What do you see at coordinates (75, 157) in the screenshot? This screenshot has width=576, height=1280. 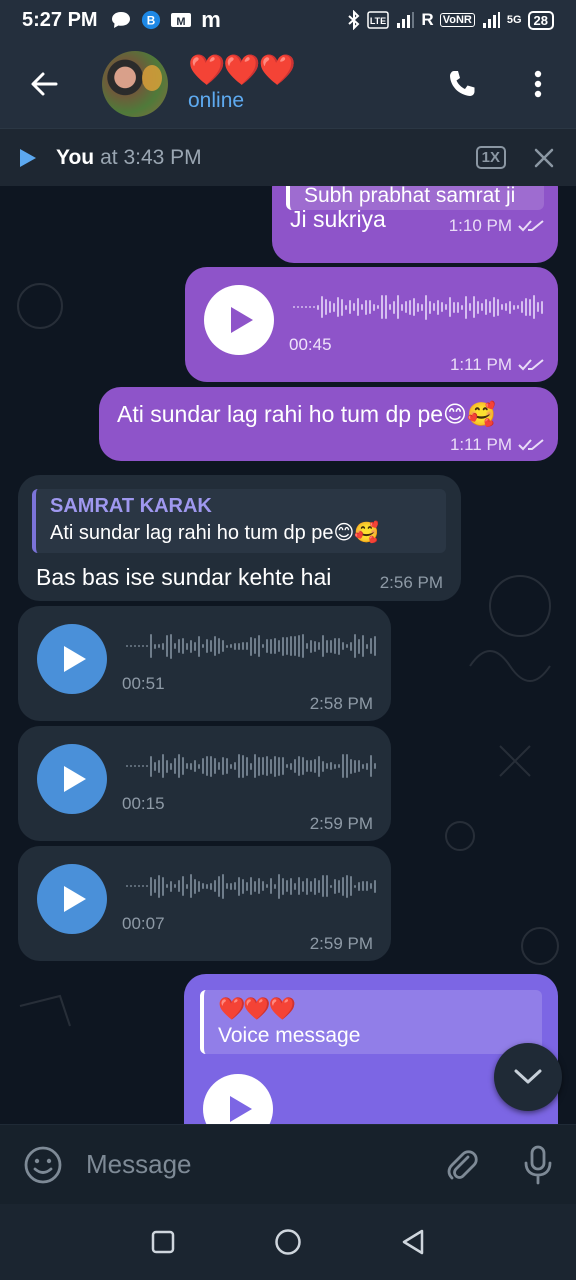 I see `player-sender: You` at bounding box center [75, 157].